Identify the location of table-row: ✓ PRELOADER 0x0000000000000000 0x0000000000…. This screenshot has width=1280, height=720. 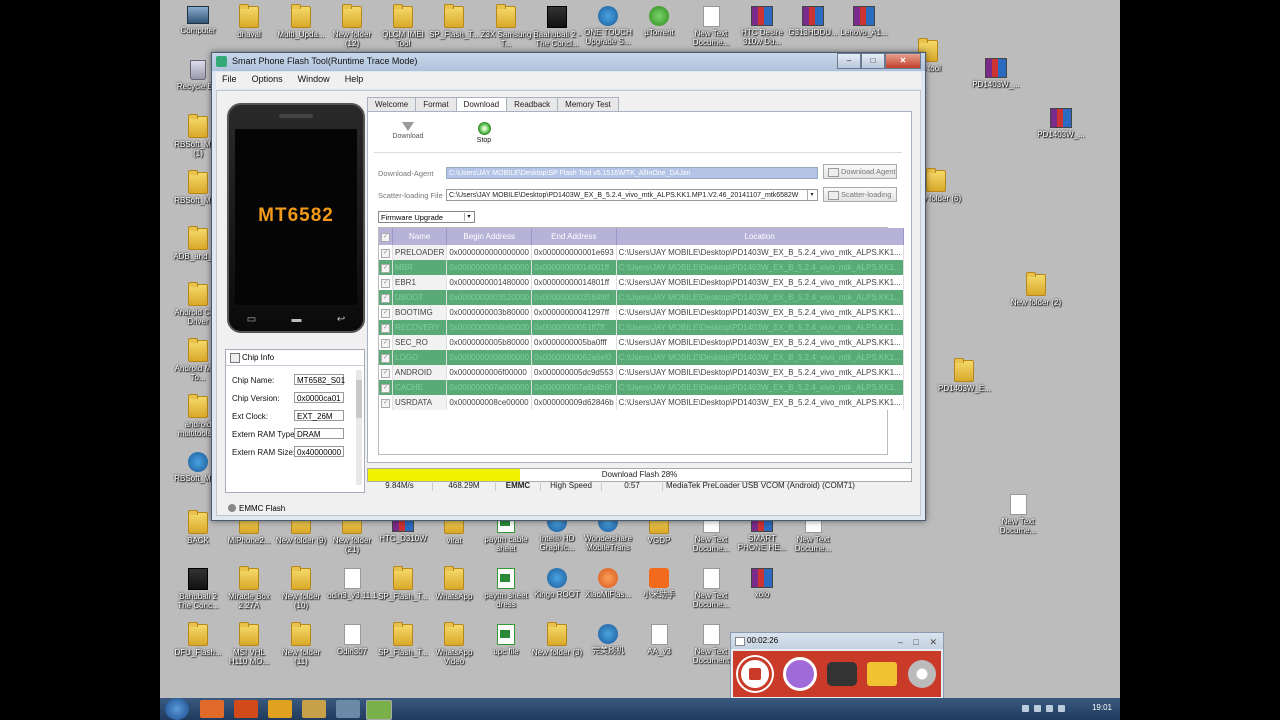
(641, 252).